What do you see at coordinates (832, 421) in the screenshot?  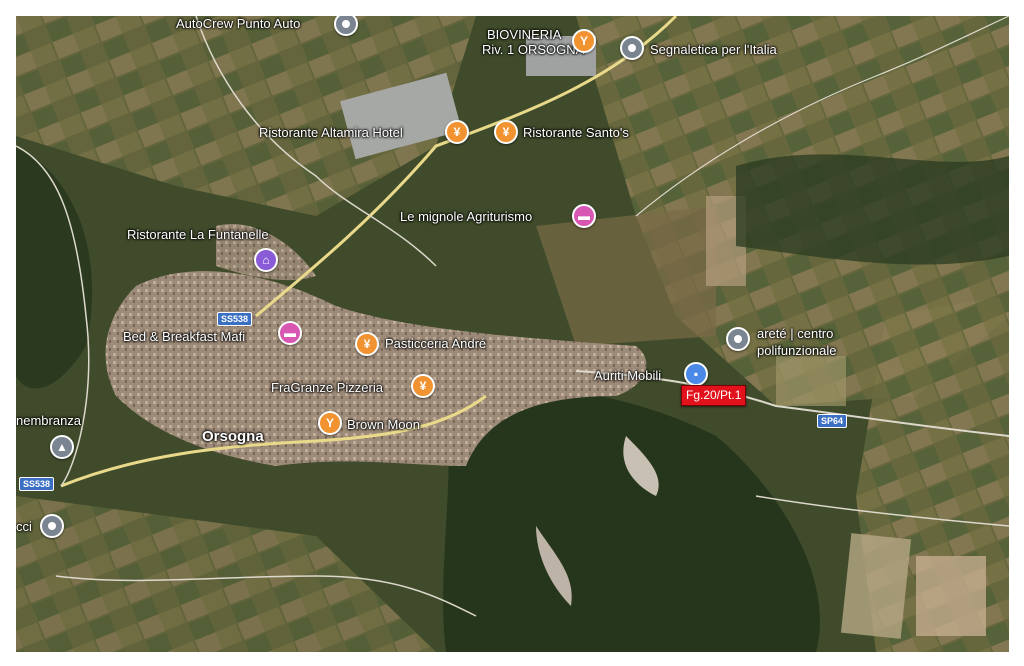 I see `road-shield-sp64: SP64` at bounding box center [832, 421].